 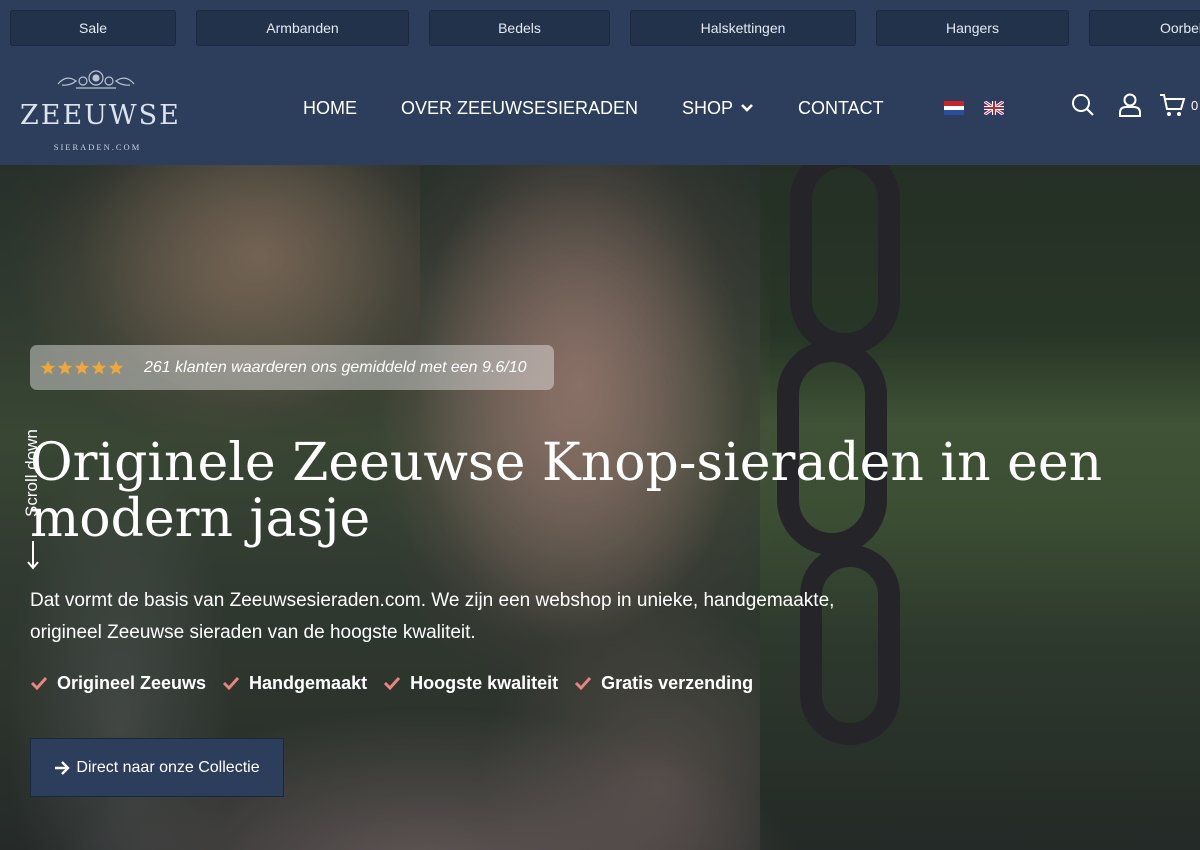 I want to click on nav-shop: SHOP, so click(x=718, y=108).